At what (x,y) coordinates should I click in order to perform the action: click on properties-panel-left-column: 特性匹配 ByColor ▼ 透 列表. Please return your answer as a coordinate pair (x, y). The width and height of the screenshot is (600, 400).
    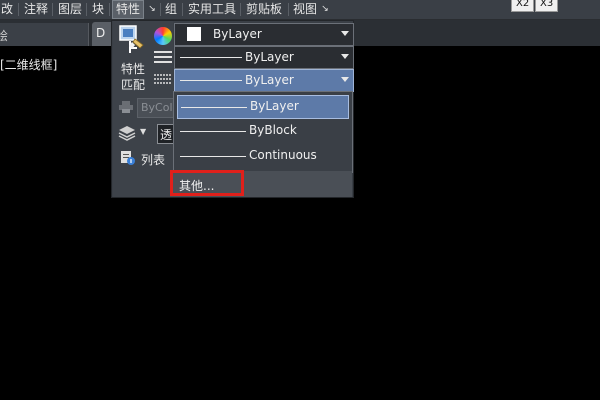
    Looking at the image, I should click on (145, 109).